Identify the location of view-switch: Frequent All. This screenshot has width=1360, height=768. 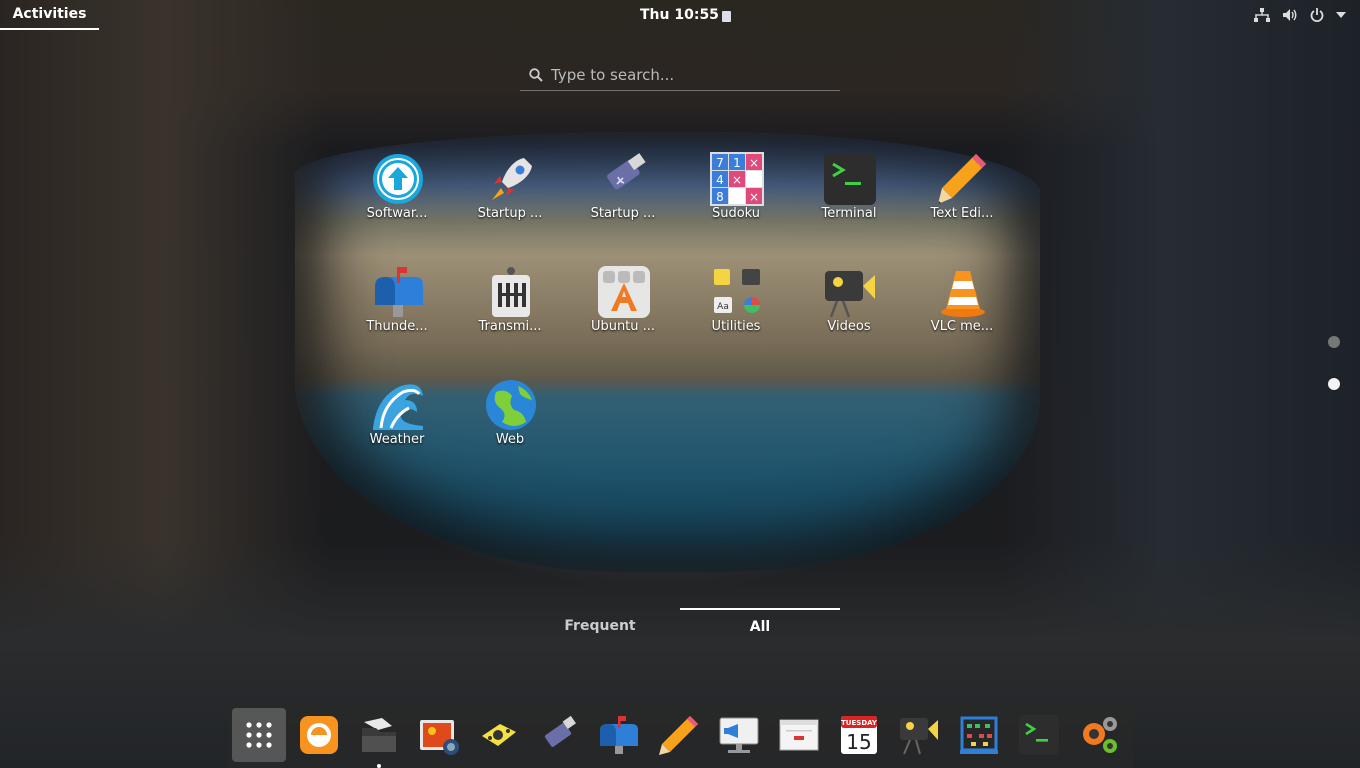
(680, 626).